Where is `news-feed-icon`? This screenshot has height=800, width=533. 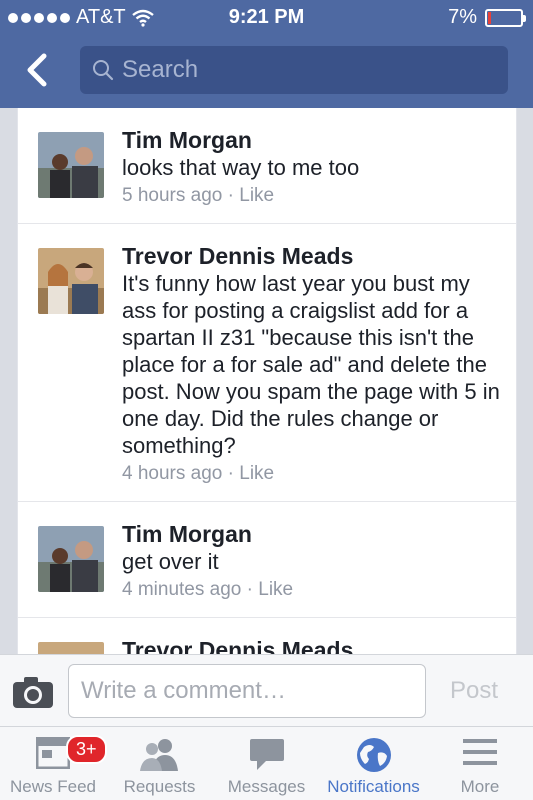 news-feed-icon is located at coordinates (53, 753).